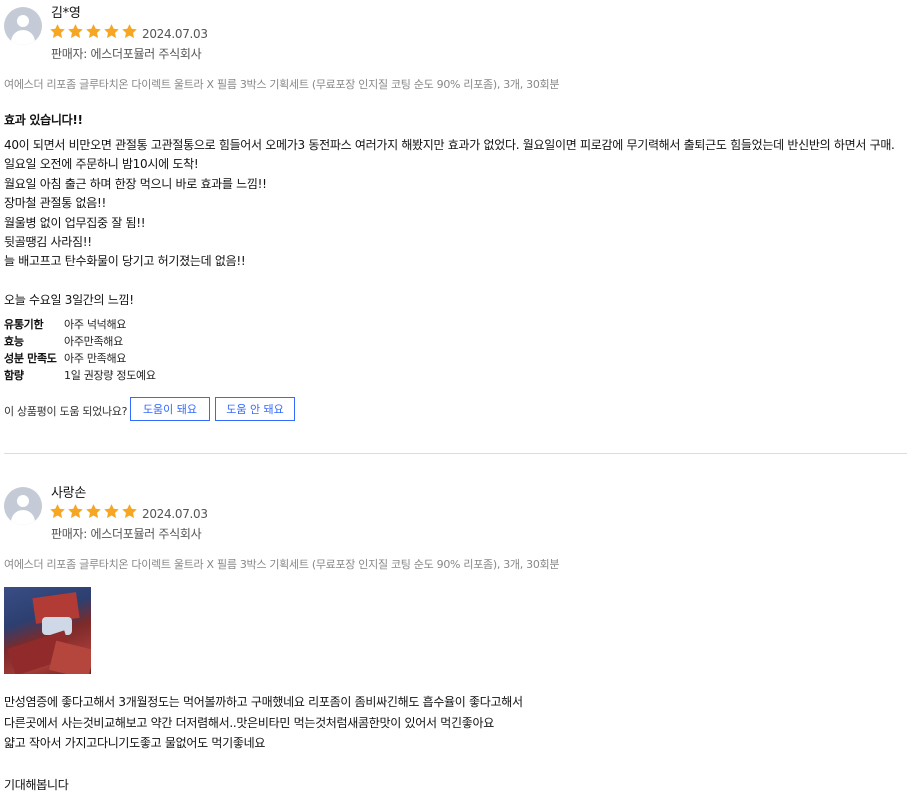 This screenshot has height=797, width=911. I want to click on survey-question: 함량, so click(14, 375).